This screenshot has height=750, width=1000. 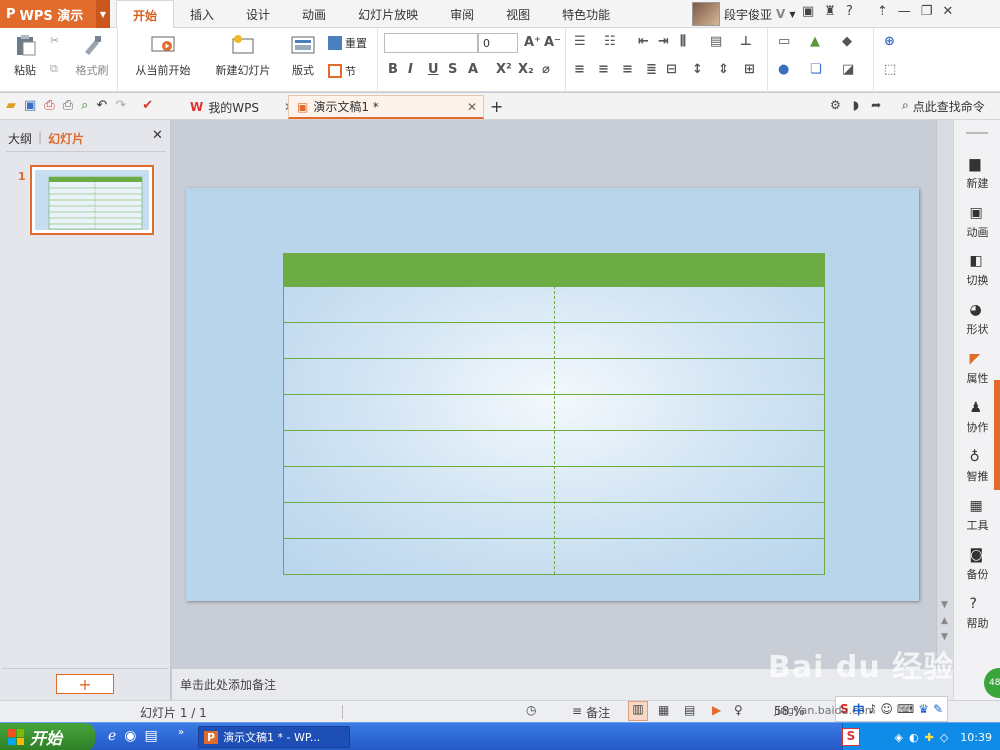 What do you see at coordinates (431, 43) in the screenshot?
I see `font-name-select` at bounding box center [431, 43].